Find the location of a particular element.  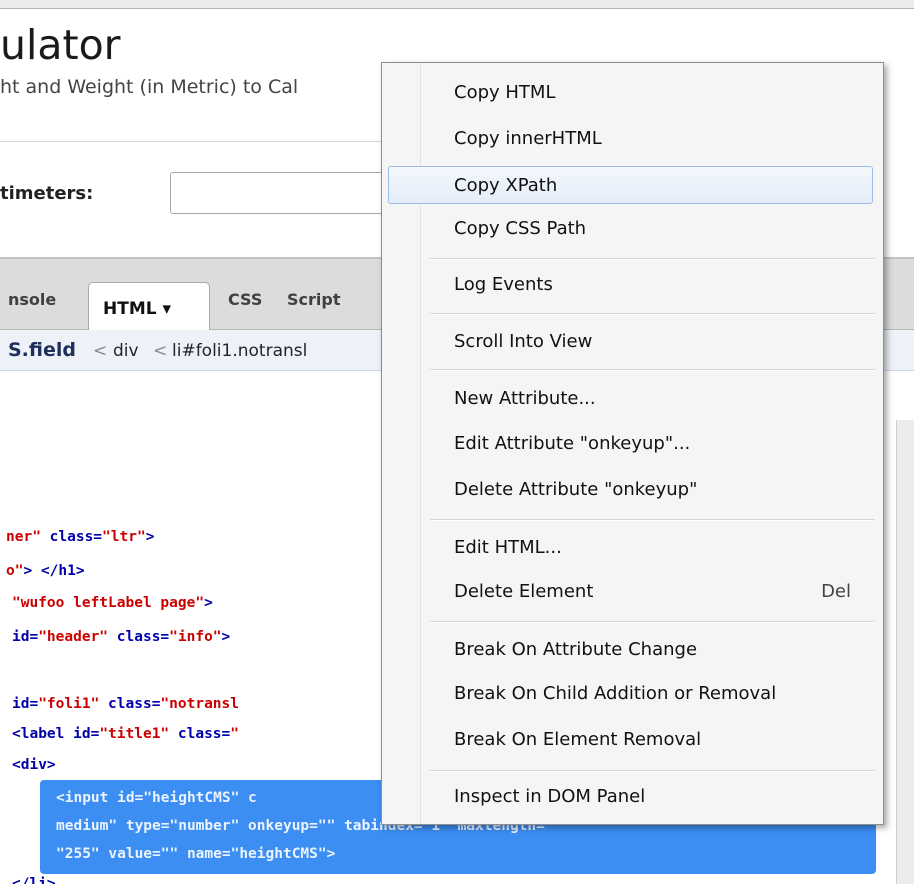

menu-item-copy-html: Copy HTML is located at coordinates (632, 94).